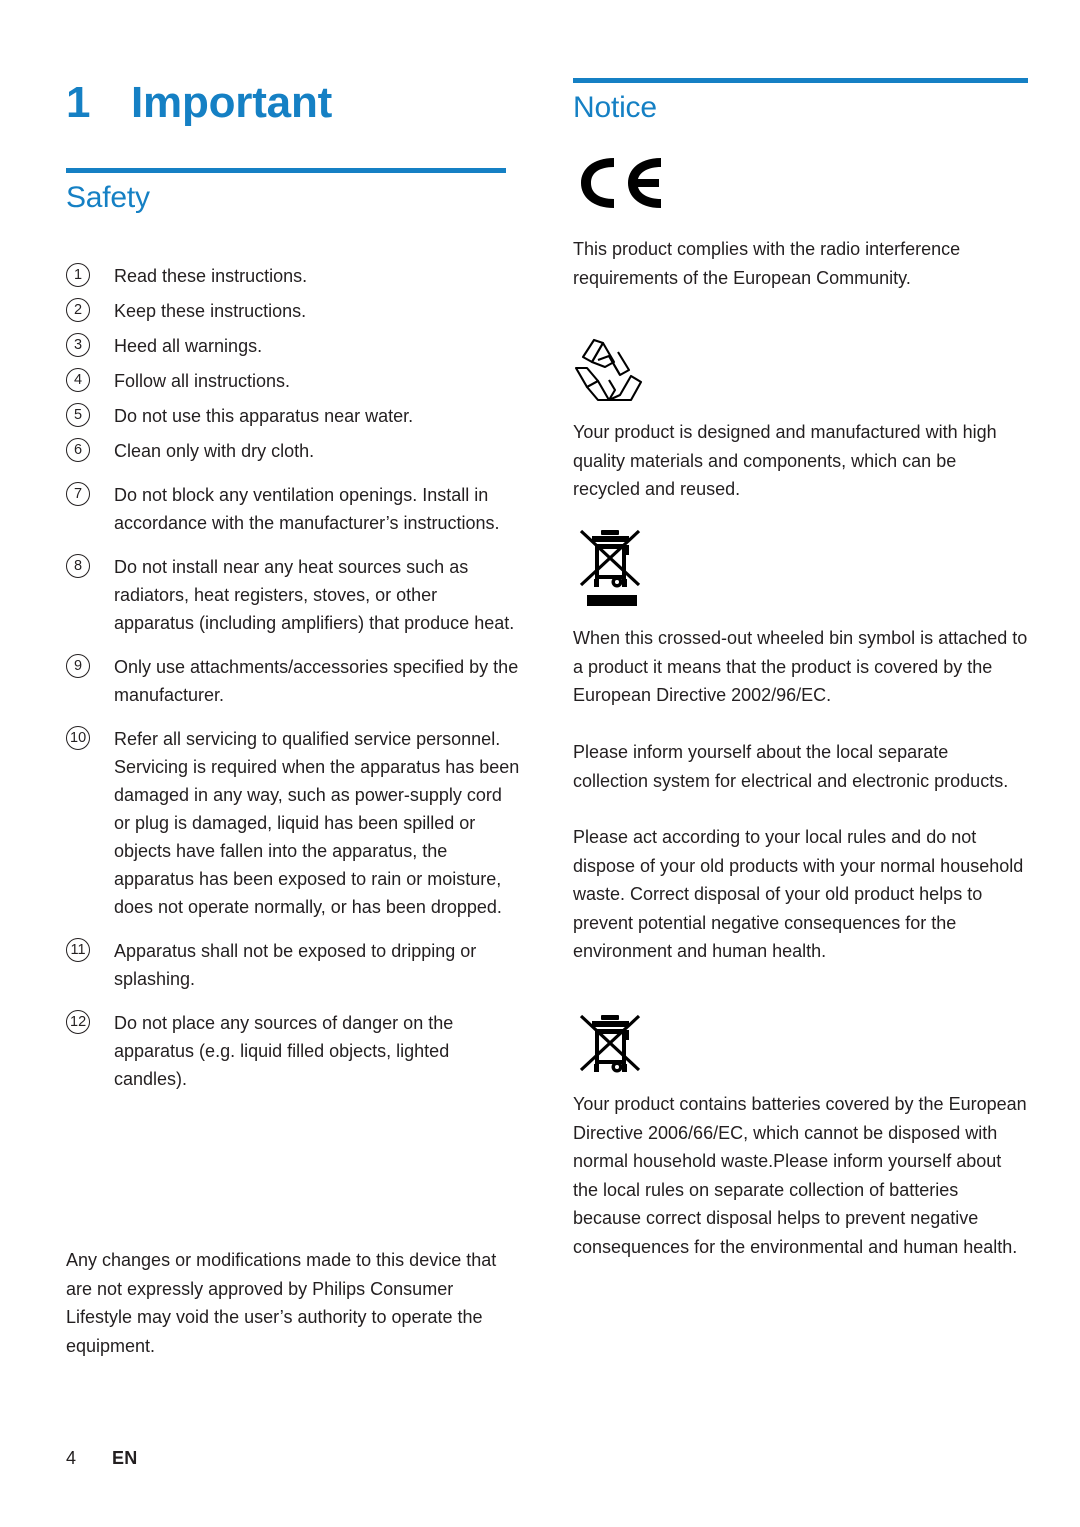 Image resolution: width=1080 pixels, height=1527 pixels. Describe the element at coordinates (293, 381) in the screenshot. I see `list-item: 4 Follow all instructions.` at that location.